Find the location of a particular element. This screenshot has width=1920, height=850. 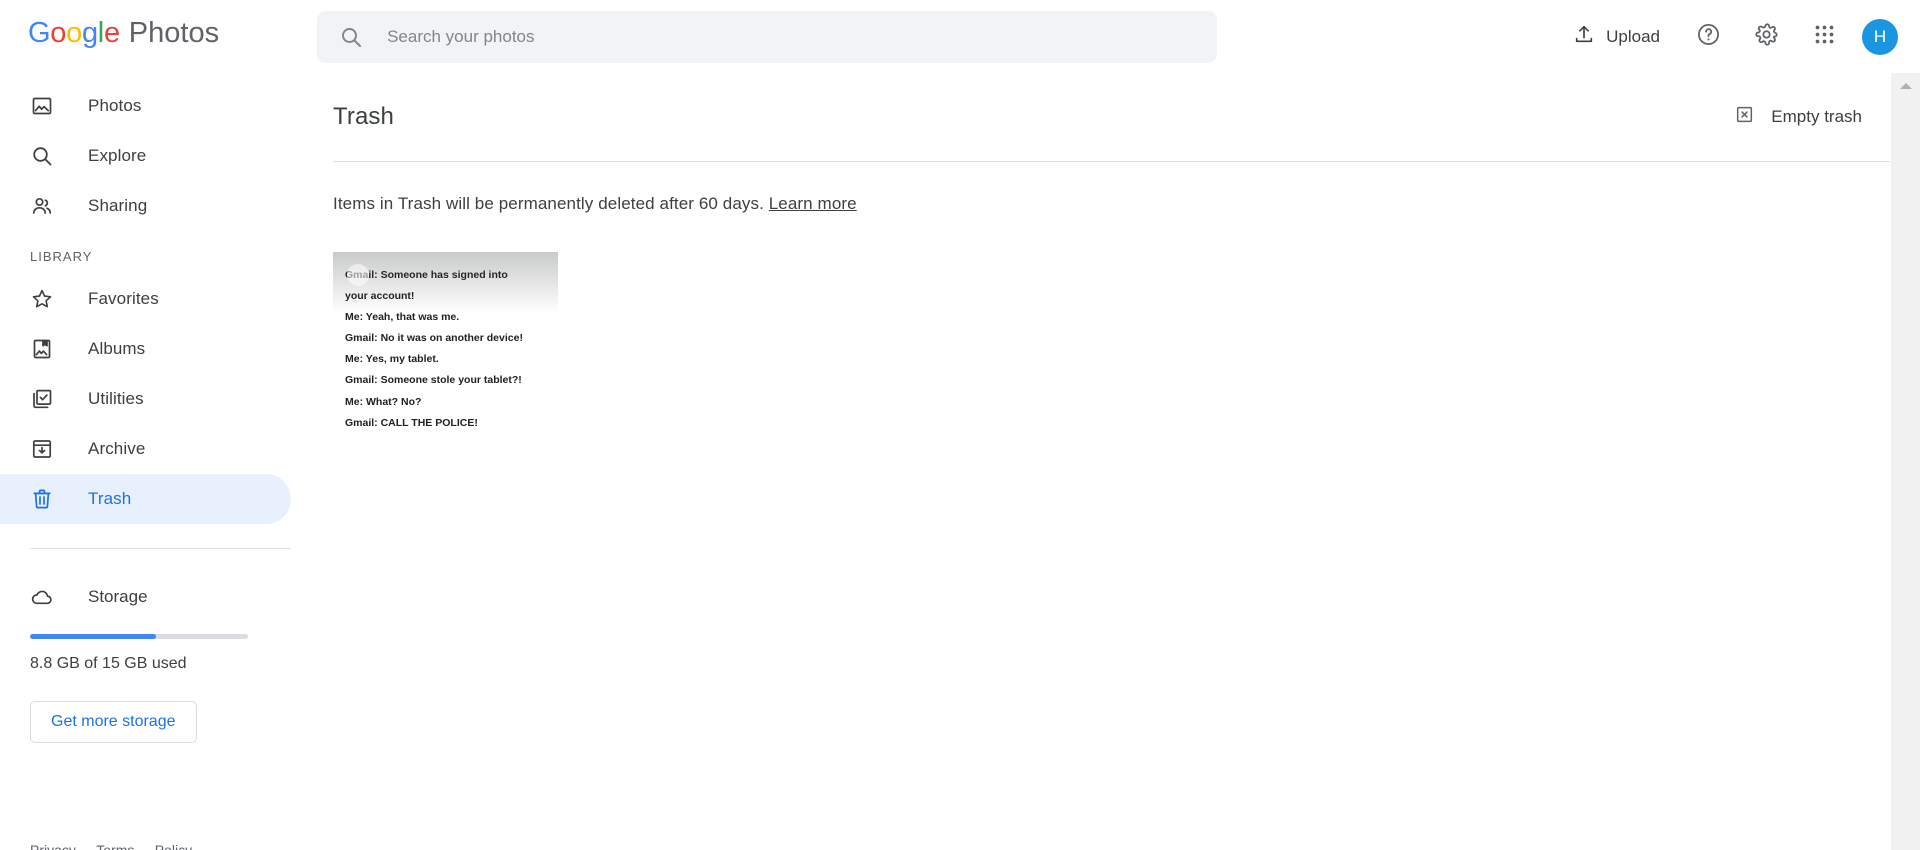

help-circle-icon is located at coordinates (1708, 37).